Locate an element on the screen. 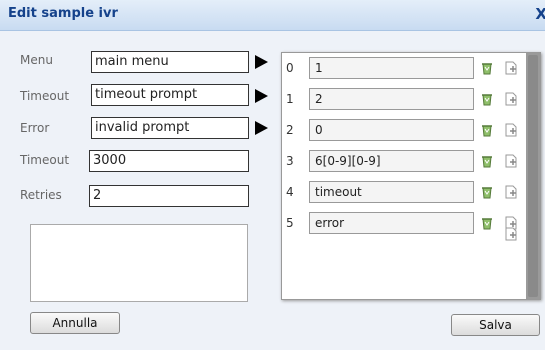 Image resolution: width=545 pixels, height=350 pixels. timeout-prompt-label: Timeout is located at coordinates (45, 96).